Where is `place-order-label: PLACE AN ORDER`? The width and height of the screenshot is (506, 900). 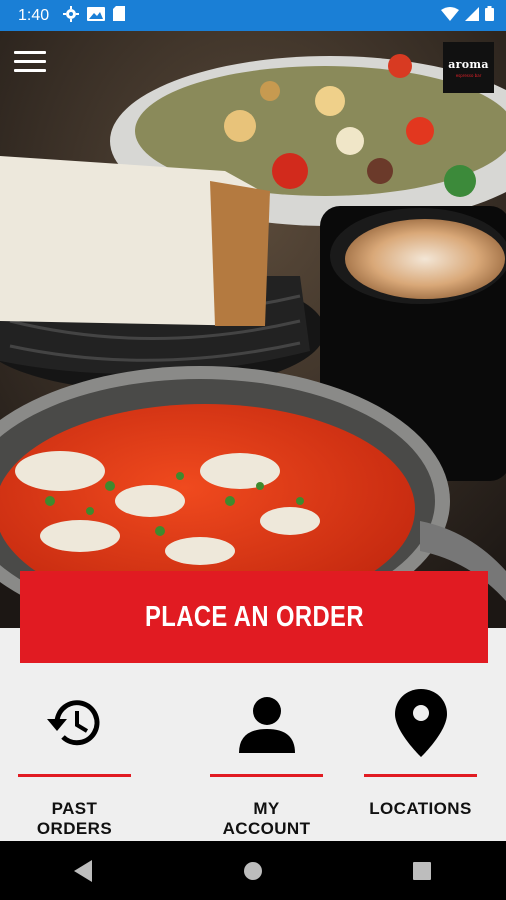
place-order-label: PLACE AN ORDER is located at coordinates (254, 616).